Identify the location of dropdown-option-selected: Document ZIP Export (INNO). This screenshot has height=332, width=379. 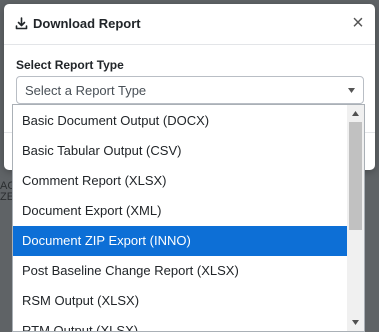
(180, 241).